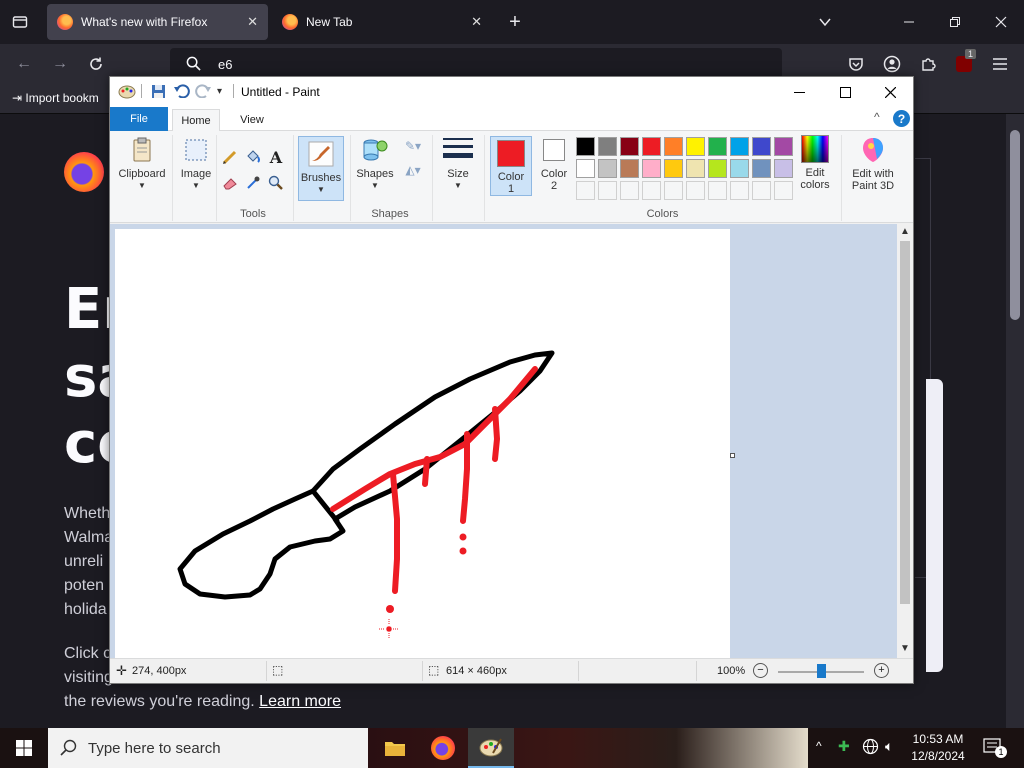 The image size is (1024, 768). What do you see at coordinates (458, 163) in the screenshot?
I see `size-button: Size ▼` at bounding box center [458, 163].